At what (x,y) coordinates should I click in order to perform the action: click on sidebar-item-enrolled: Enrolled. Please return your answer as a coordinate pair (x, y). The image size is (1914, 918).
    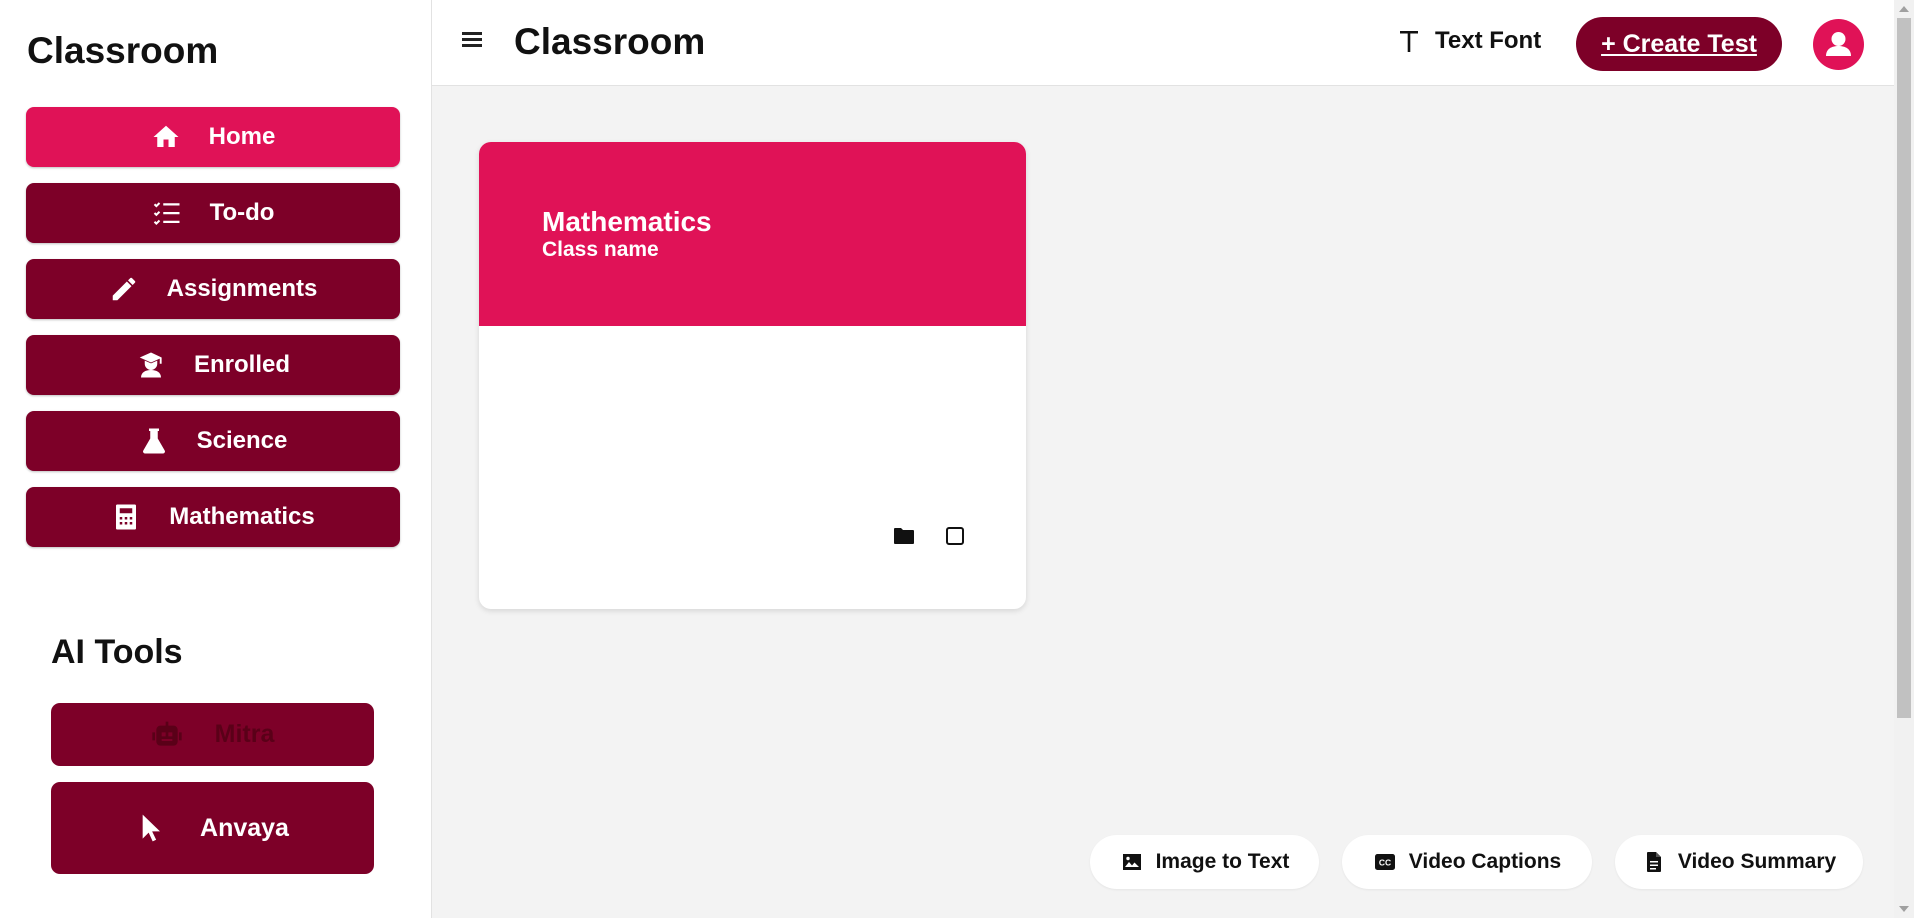
    Looking at the image, I should click on (213, 365).